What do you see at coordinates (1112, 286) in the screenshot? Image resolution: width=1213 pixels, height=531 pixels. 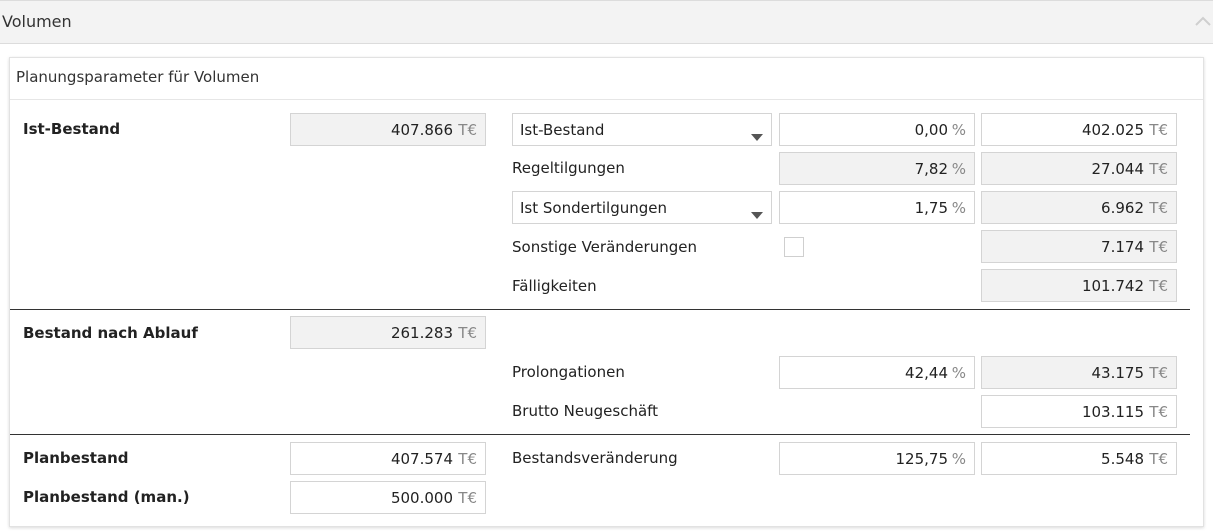 I see `amount-value: 101.742` at bounding box center [1112, 286].